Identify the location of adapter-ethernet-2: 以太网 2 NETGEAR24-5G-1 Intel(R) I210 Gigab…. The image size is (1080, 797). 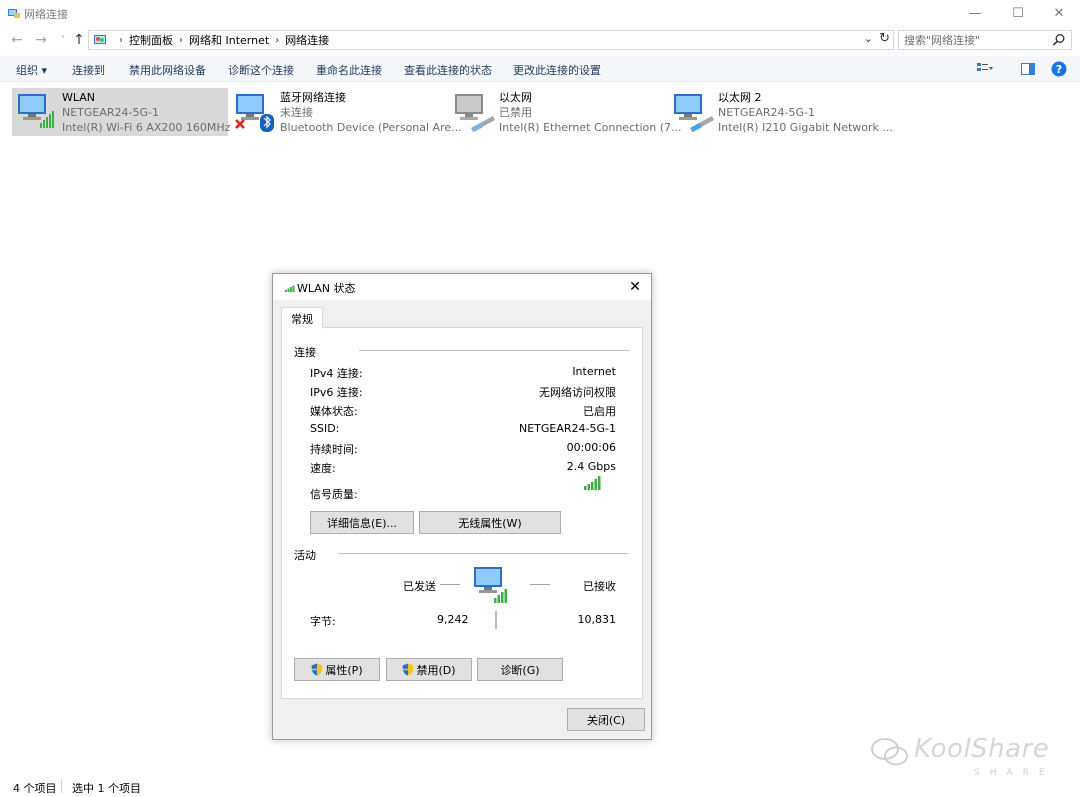
(780, 112).